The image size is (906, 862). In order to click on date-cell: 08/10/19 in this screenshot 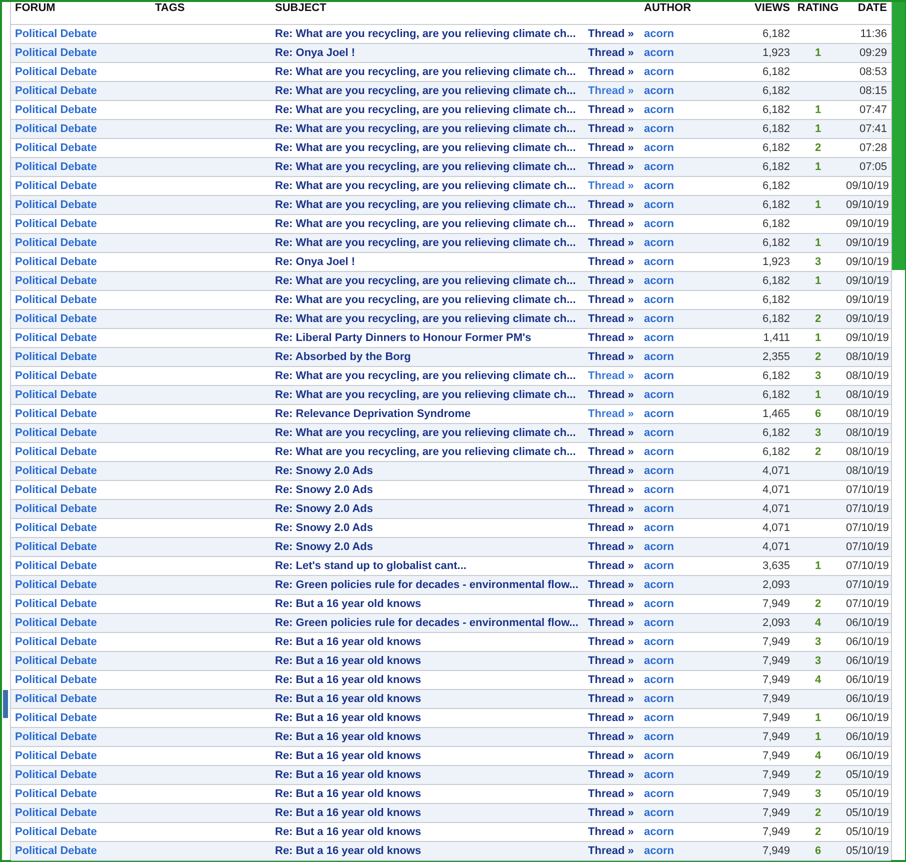, I will do `click(866, 433)`.